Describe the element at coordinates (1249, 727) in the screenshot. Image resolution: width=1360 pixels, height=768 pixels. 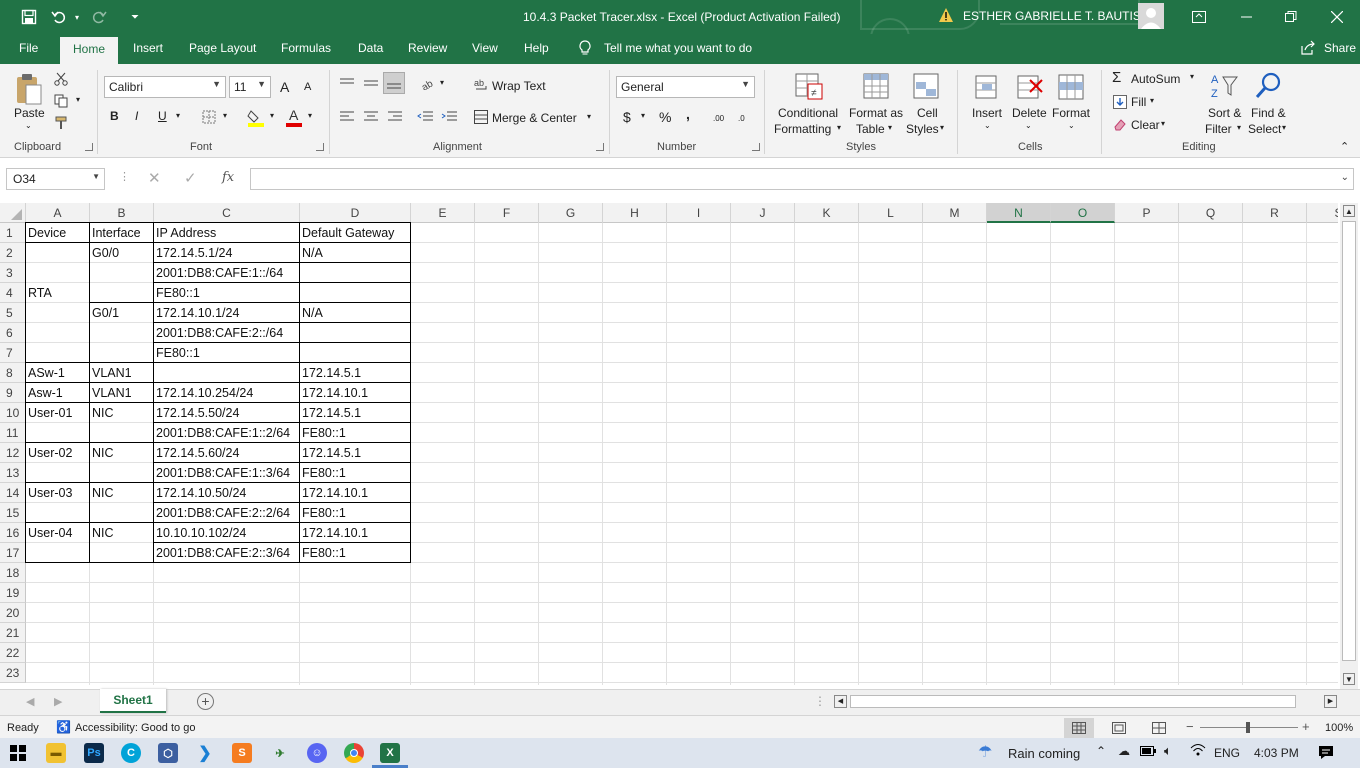
I see `zoom-slider` at that location.